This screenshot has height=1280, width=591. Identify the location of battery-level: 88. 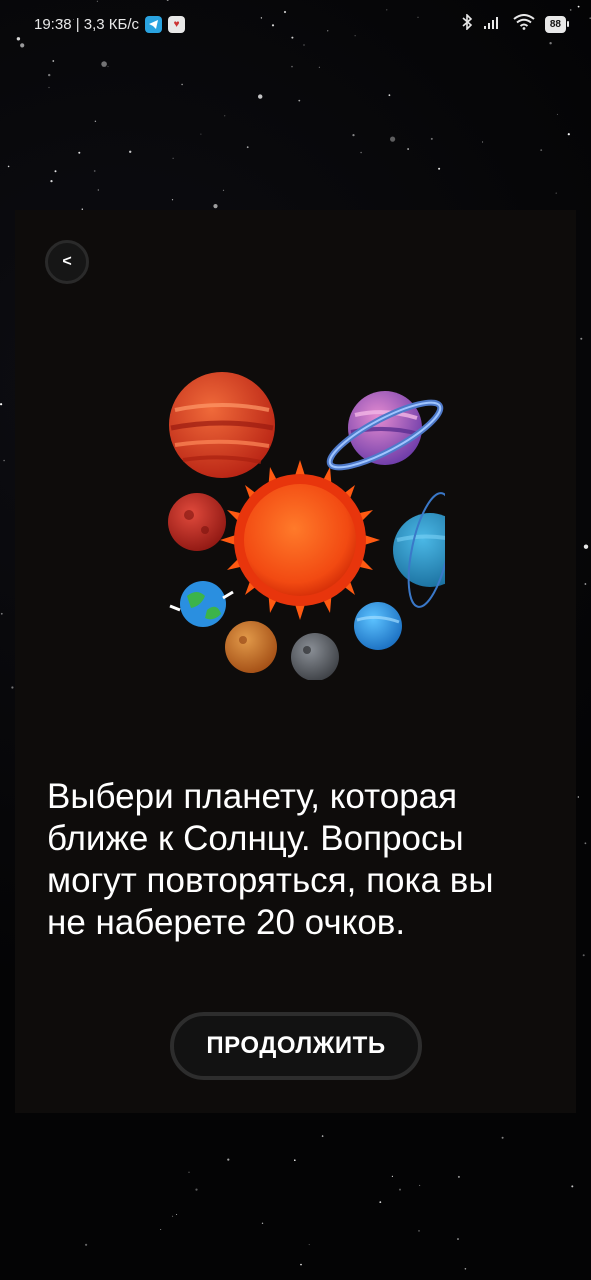
(555, 24).